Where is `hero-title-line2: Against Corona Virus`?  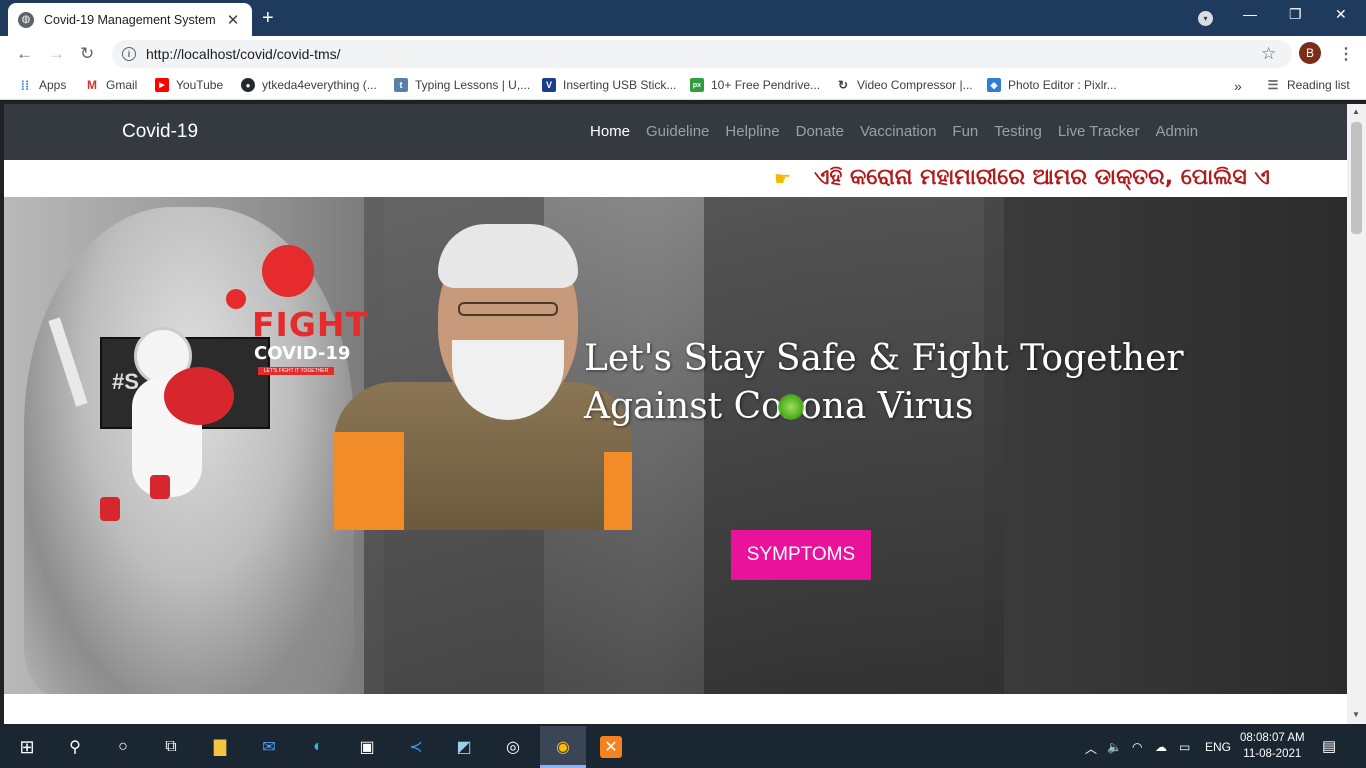
hero-title-line2: Against Corona Virus is located at coordinates (779, 406).